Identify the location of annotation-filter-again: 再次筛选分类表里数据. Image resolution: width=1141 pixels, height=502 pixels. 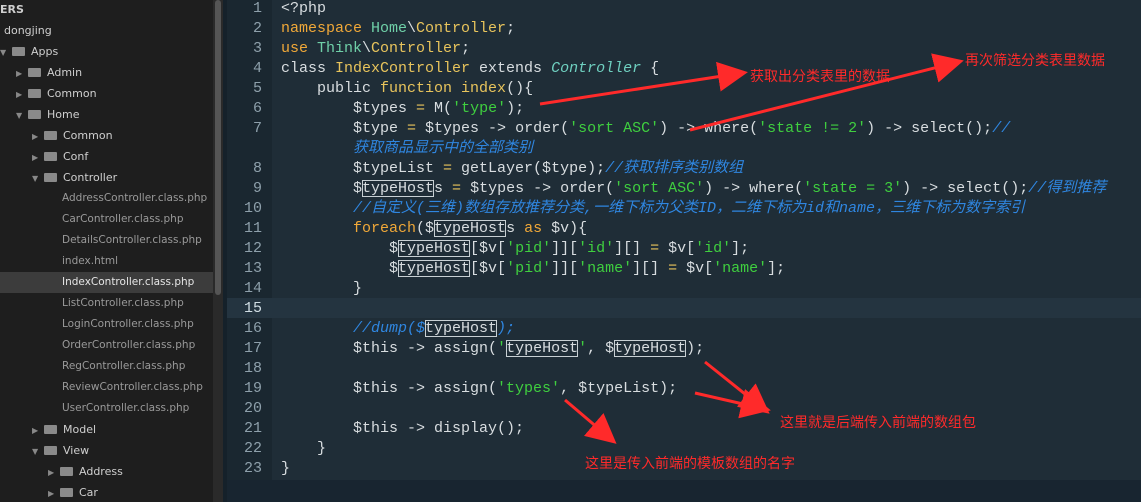
(1035, 61).